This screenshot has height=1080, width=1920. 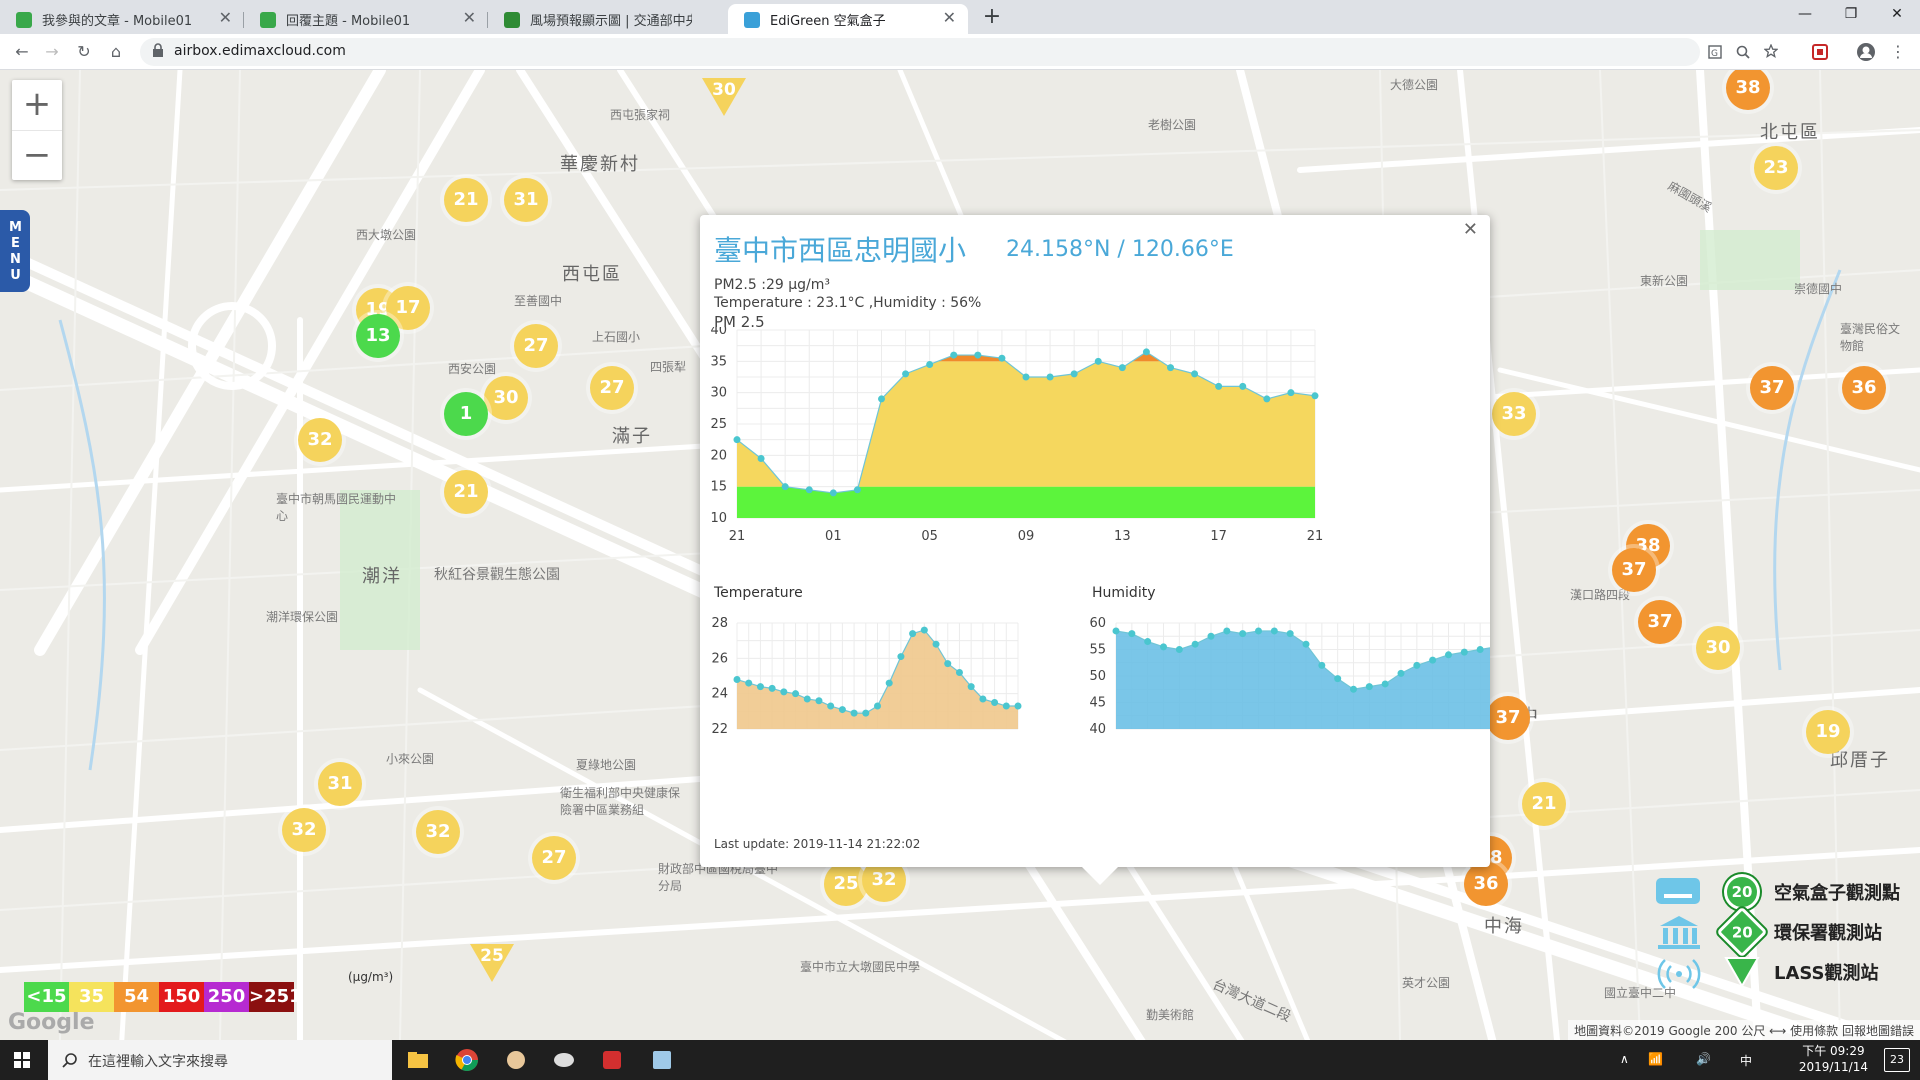 I want to click on translate-icon: G, so click(x=1715, y=52).